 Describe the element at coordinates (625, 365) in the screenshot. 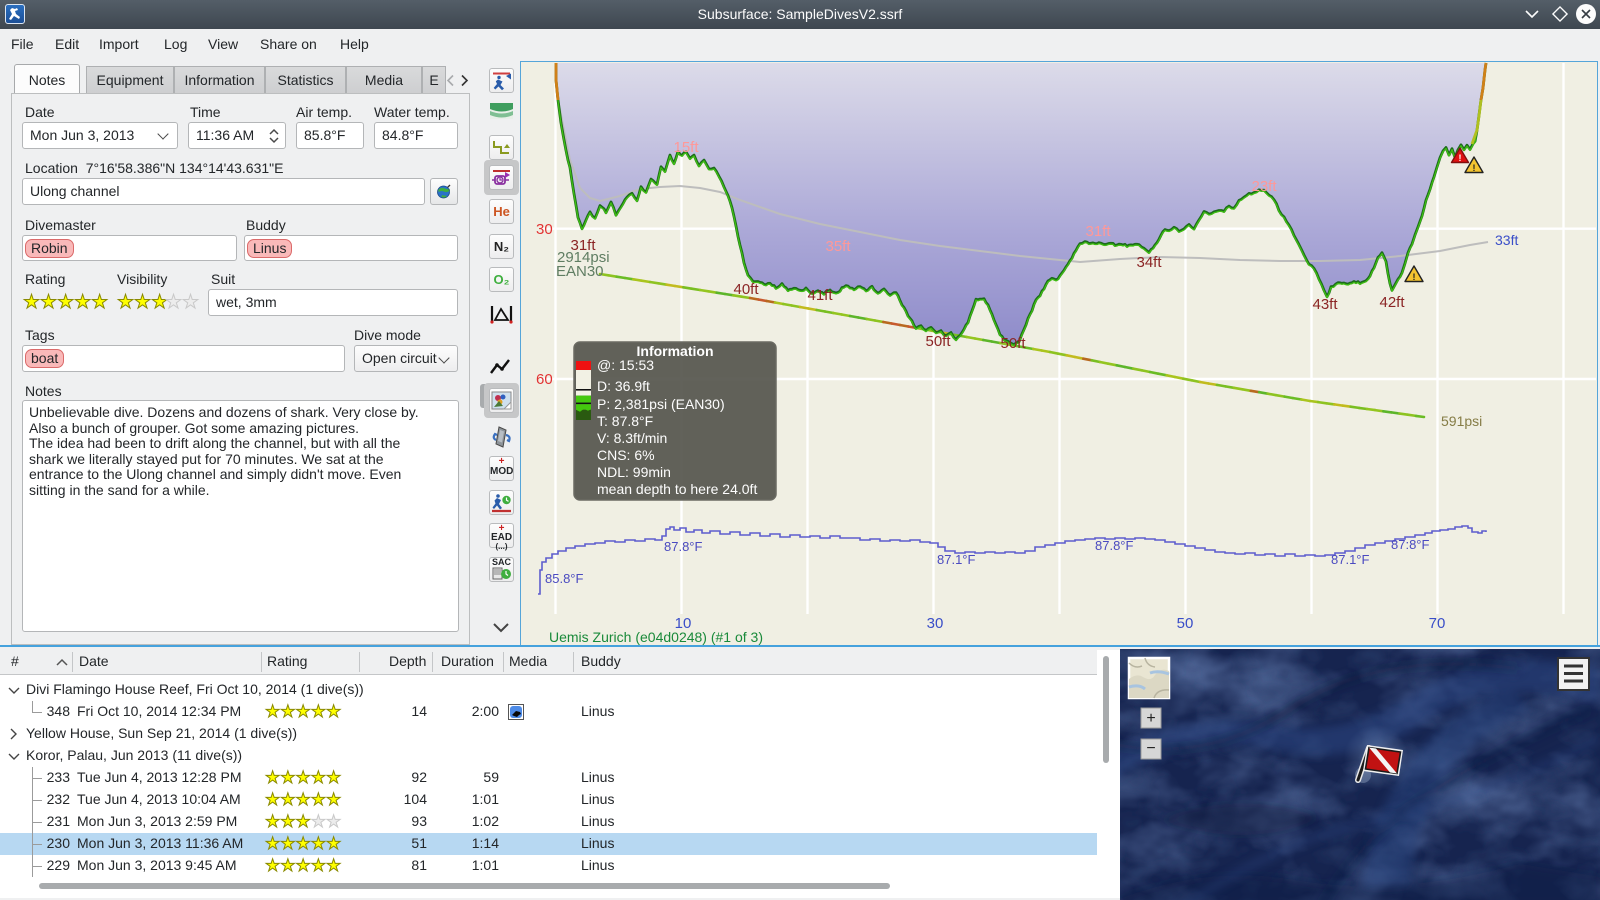

I see `svg-text: @: 15:53` at that location.